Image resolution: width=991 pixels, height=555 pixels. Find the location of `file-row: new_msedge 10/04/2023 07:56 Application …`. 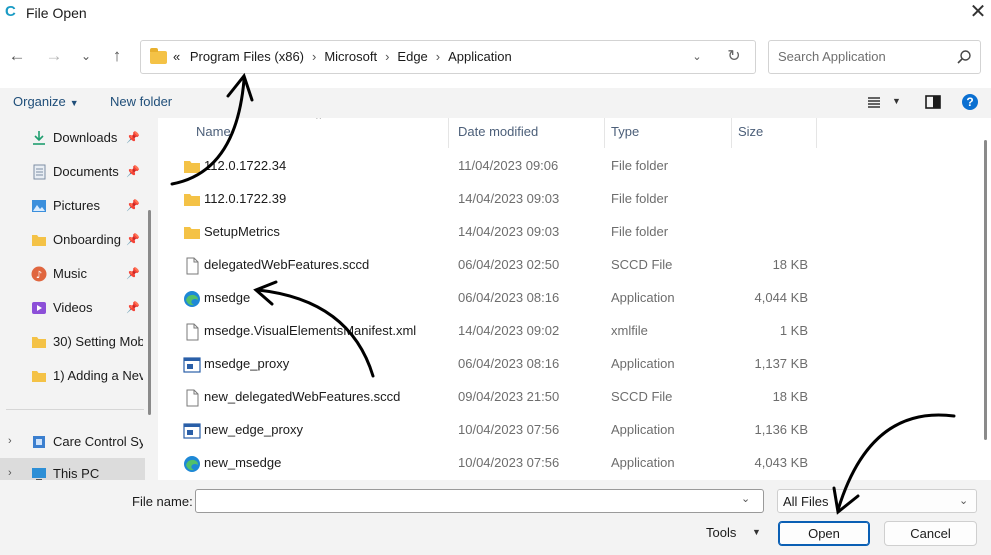

file-row: new_msedge 10/04/2023 07:56 Application … is located at coordinates (566, 463).